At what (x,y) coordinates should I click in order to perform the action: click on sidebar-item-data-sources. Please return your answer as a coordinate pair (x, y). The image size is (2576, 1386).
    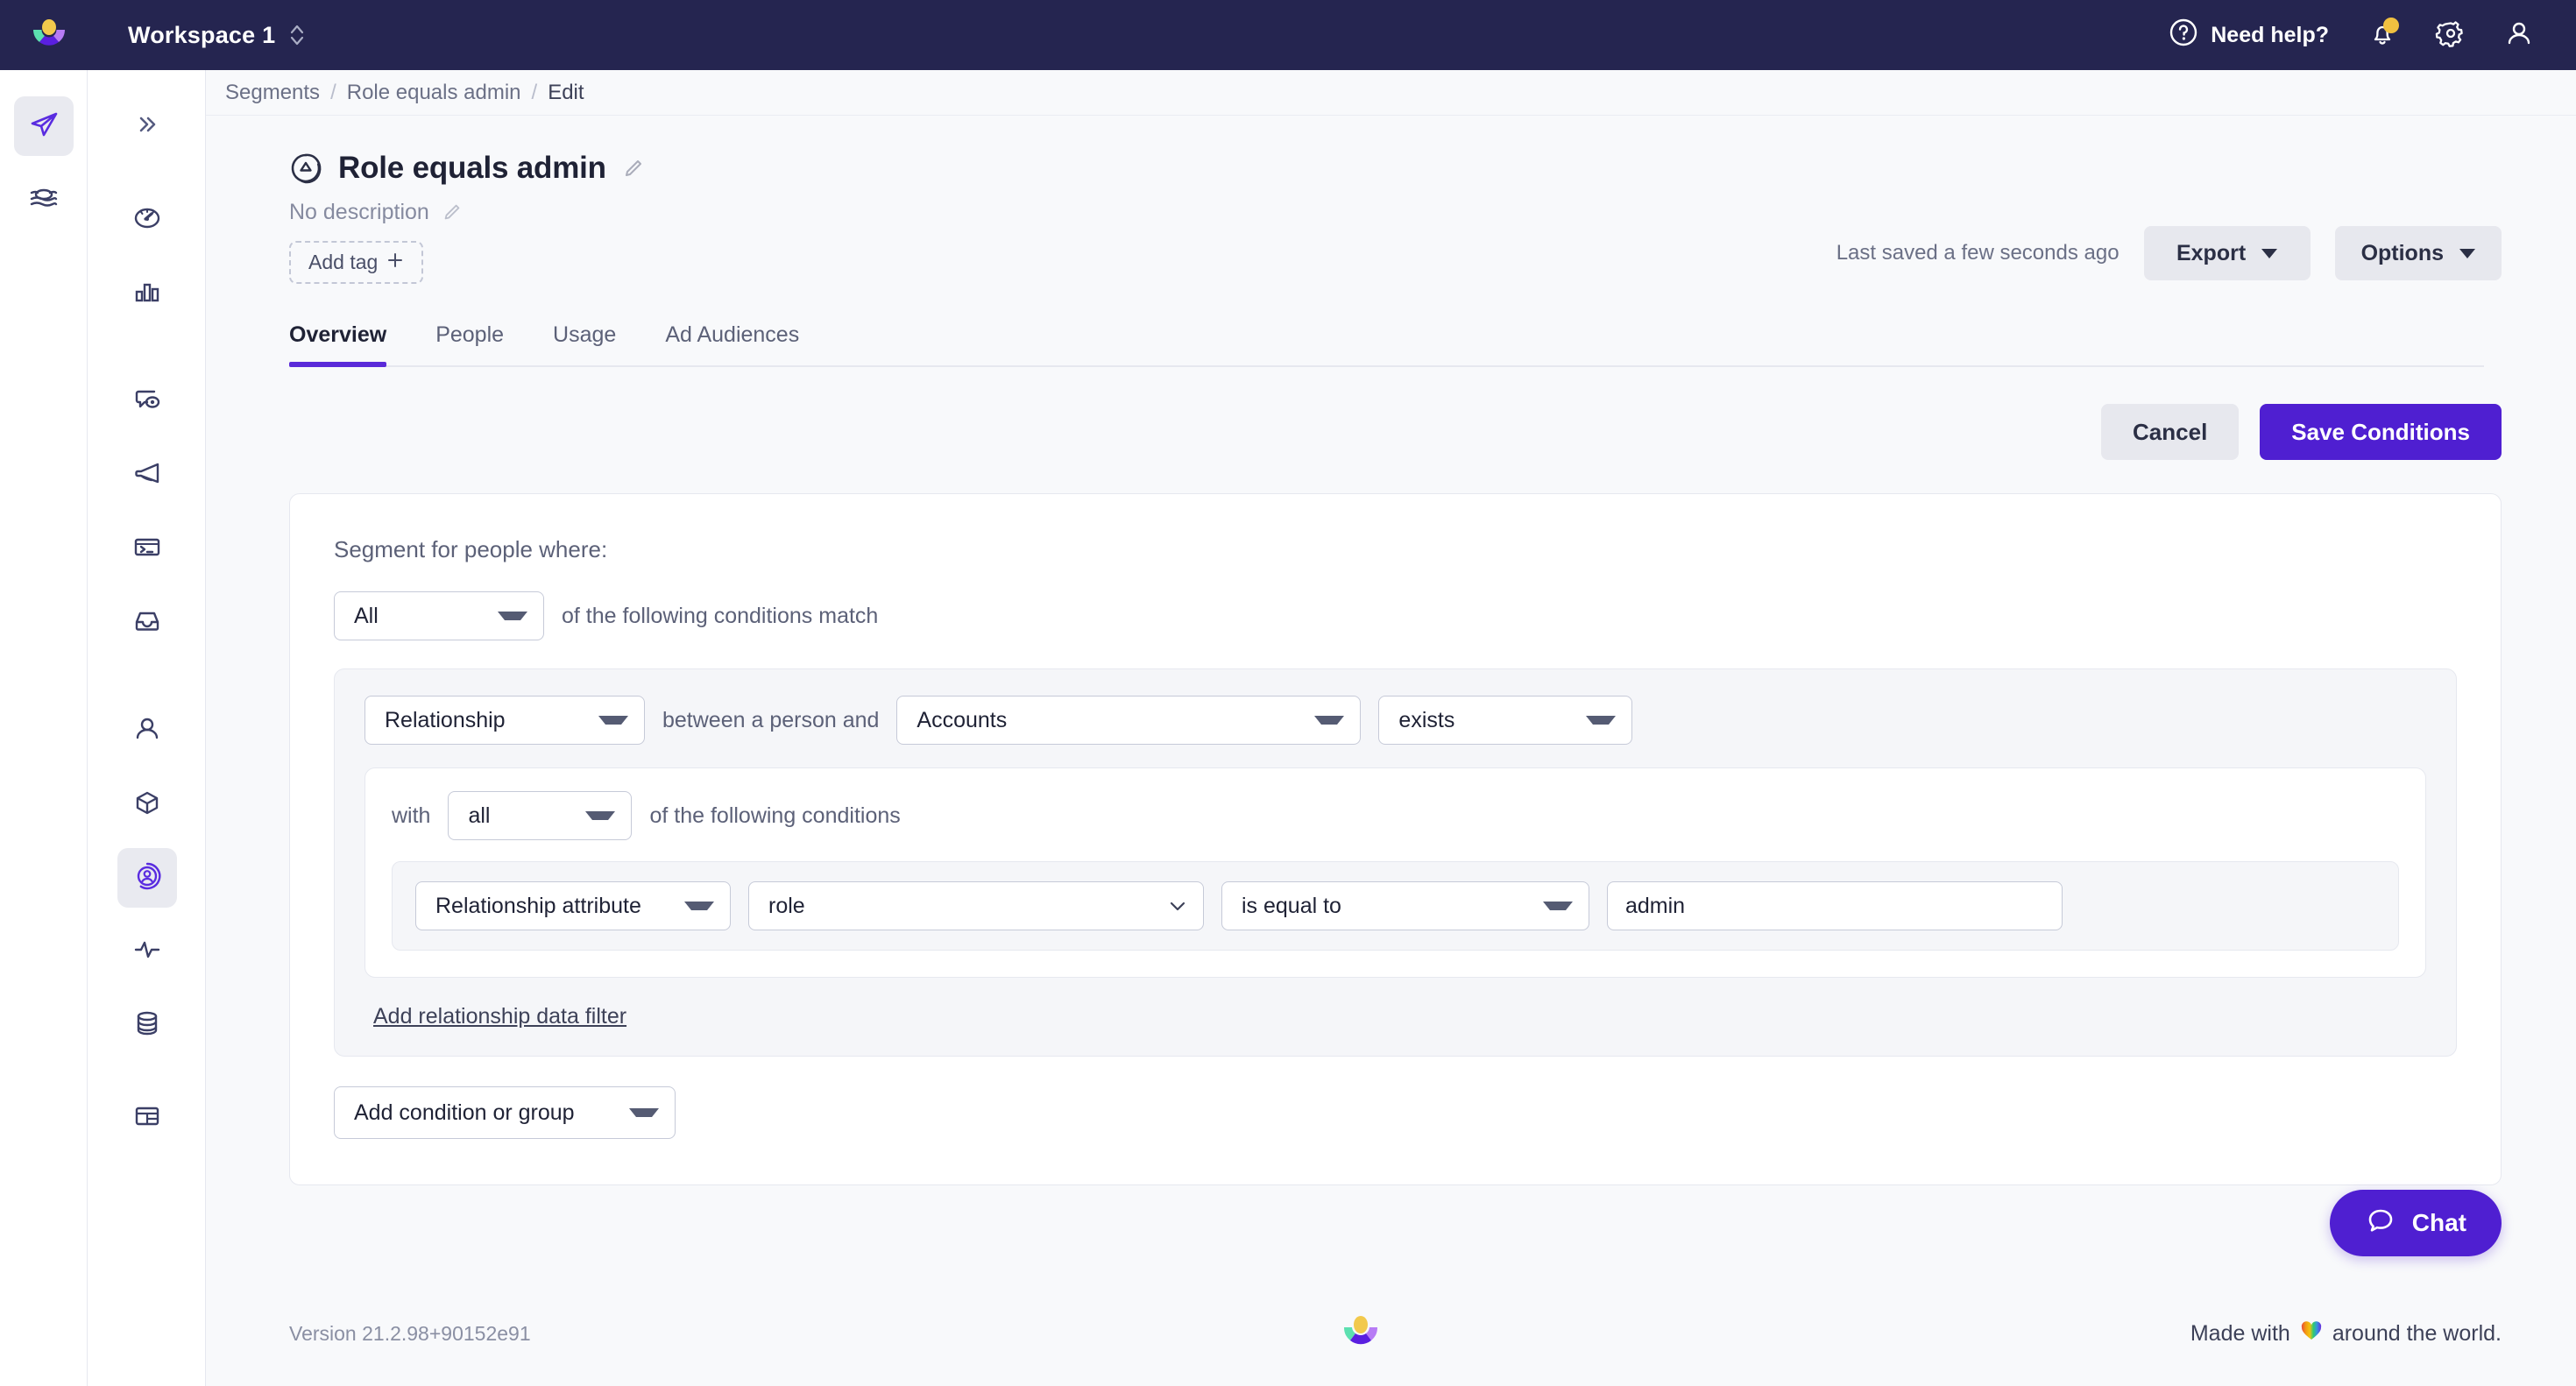
    Looking at the image, I should click on (147, 1025).